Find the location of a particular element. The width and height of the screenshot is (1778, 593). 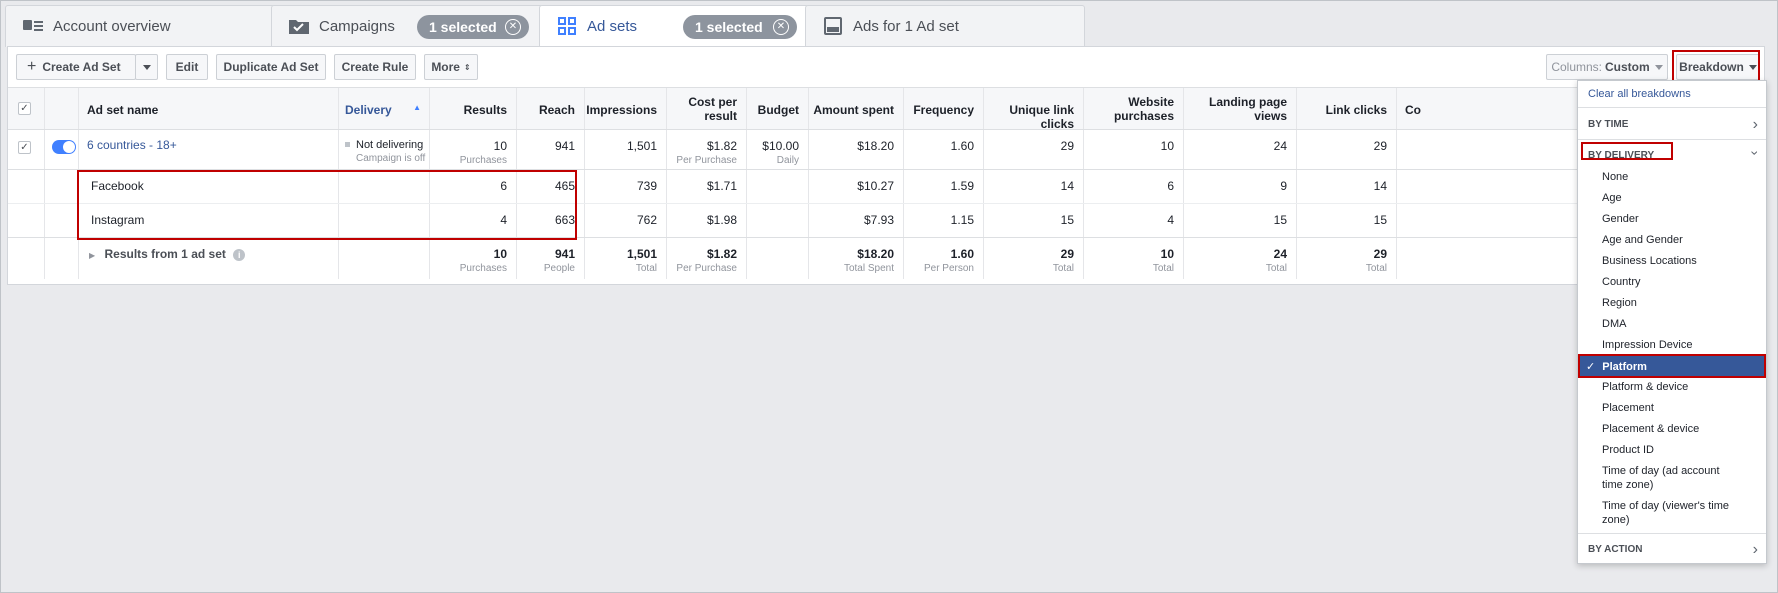

expand-arrow-icon: ▶ is located at coordinates (92, 255).